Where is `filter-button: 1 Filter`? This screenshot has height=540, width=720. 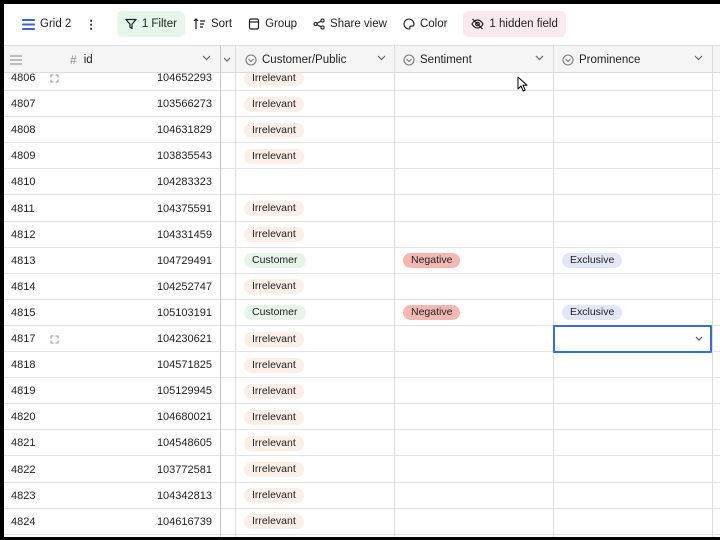
filter-button: 1 Filter is located at coordinates (150, 24).